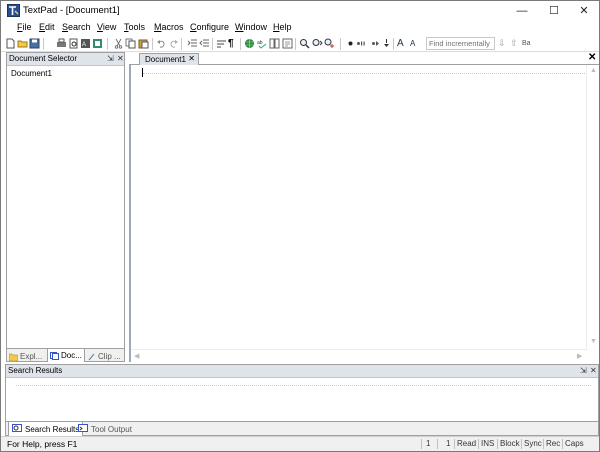 Image resolution: width=600 pixels, height=452 pixels. I want to click on close-tab-icon: ✕, so click(191, 58).